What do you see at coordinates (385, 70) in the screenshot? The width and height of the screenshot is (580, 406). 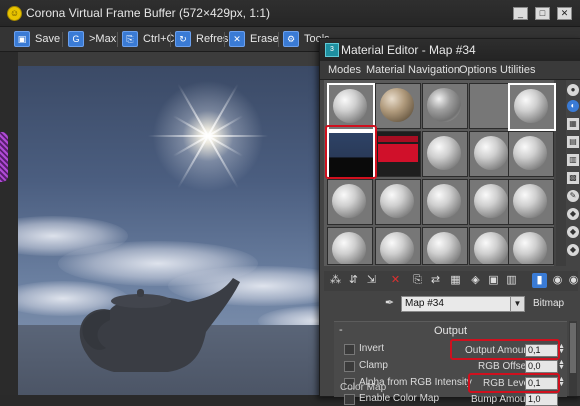 I see `menu-material: Material` at bounding box center [385, 70].